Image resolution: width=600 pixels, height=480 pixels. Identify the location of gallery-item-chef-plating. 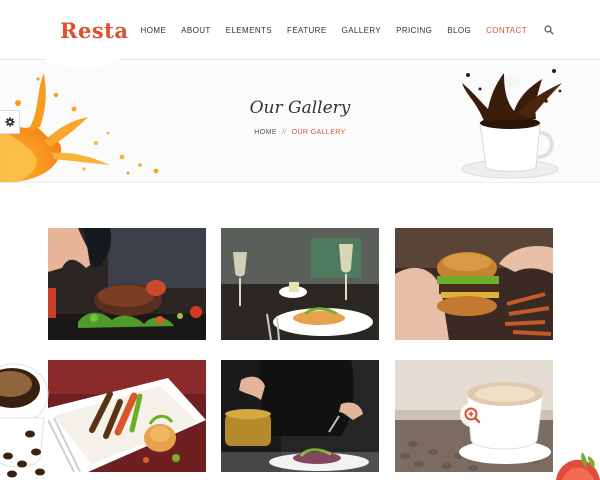
(300, 416).